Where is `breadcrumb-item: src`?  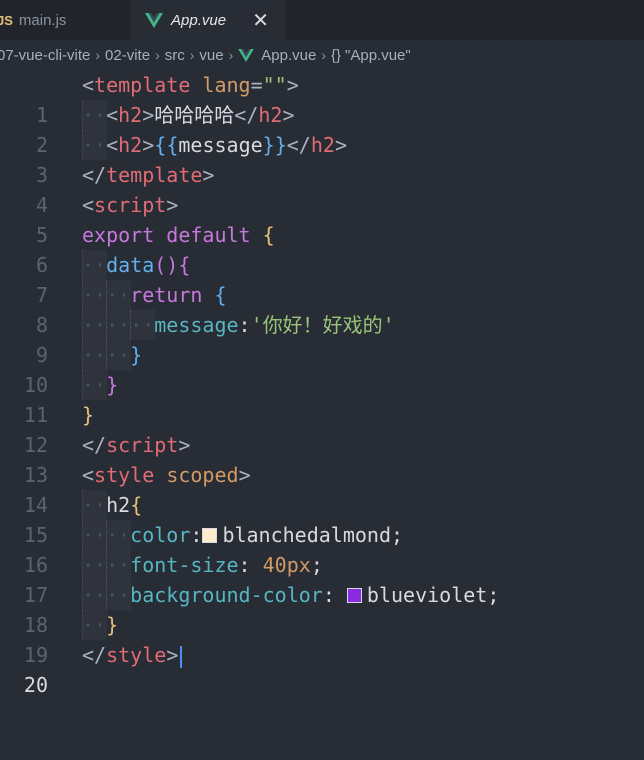
breadcrumb-item: src is located at coordinates (175, 55).